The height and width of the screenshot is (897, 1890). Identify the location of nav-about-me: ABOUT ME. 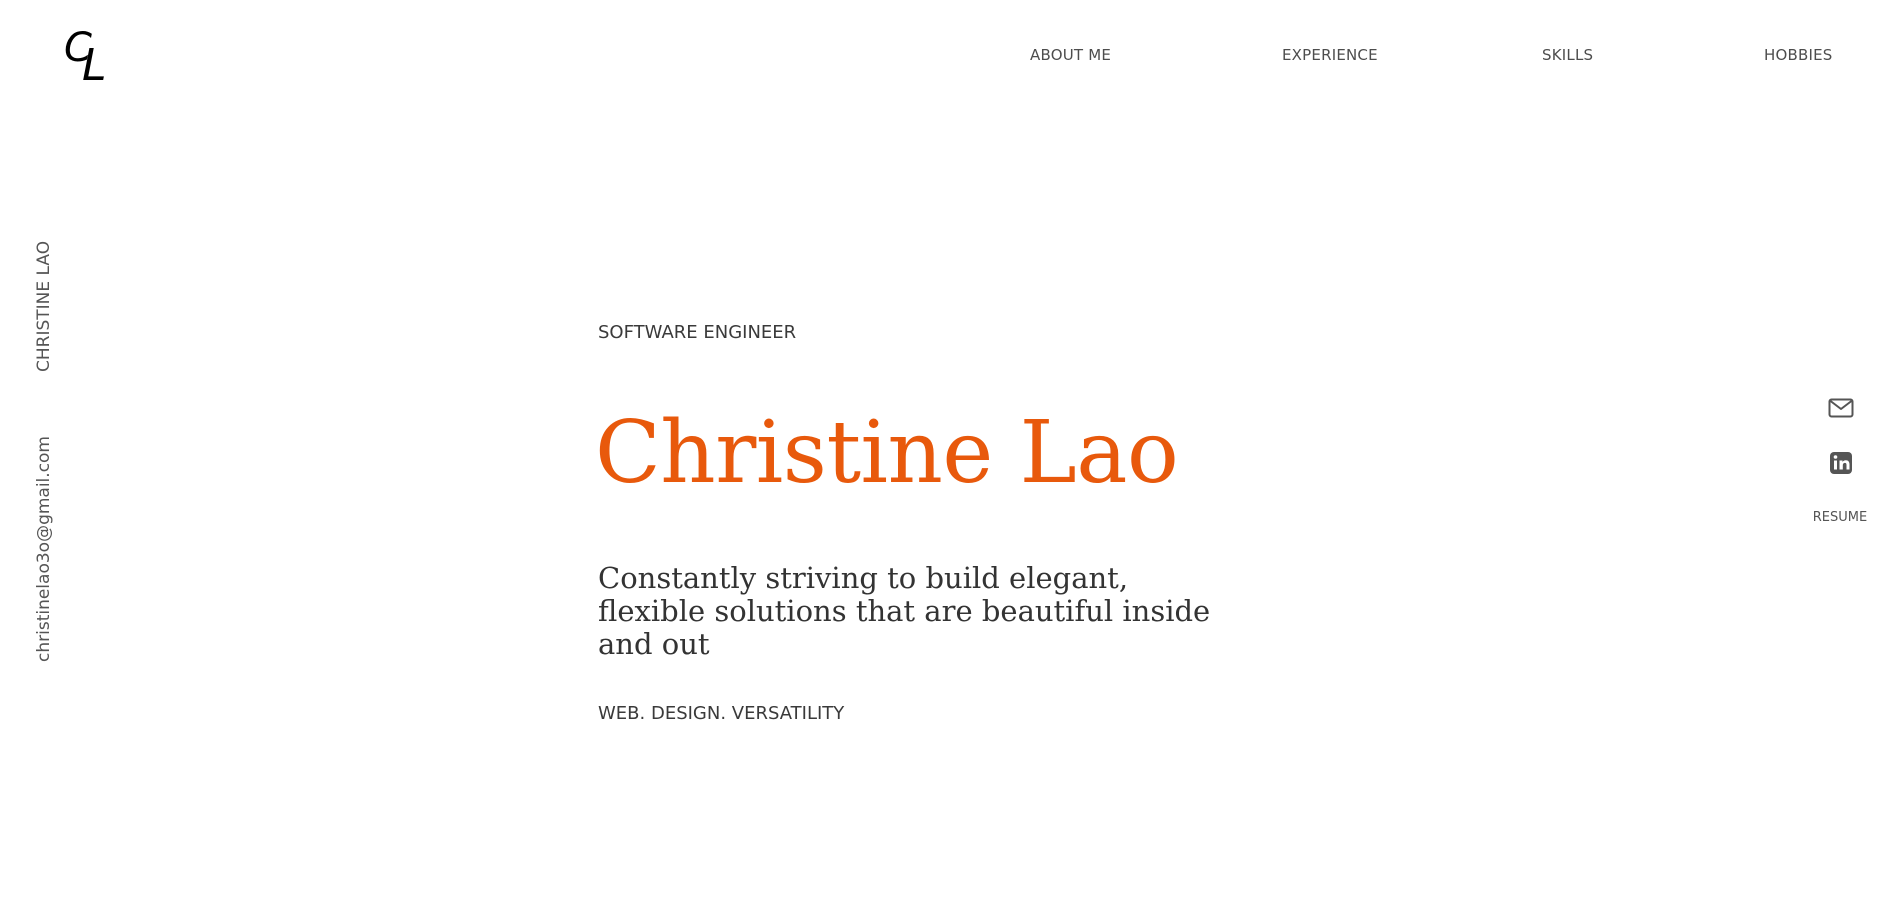
(1070, 55).